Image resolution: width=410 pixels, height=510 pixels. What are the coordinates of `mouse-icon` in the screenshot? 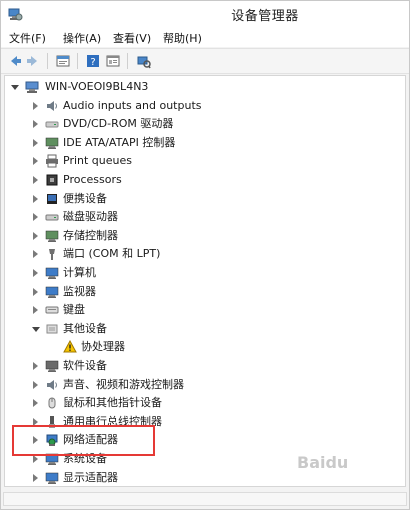 It's located at (52, 403).